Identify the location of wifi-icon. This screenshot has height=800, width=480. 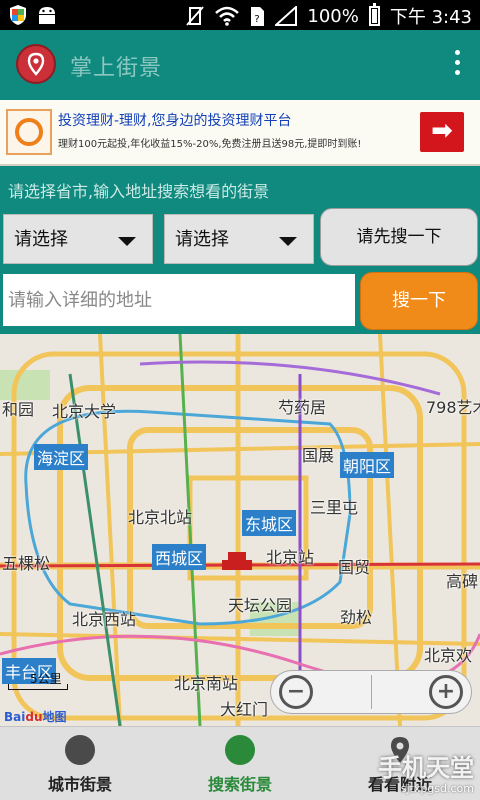
(227, 16).